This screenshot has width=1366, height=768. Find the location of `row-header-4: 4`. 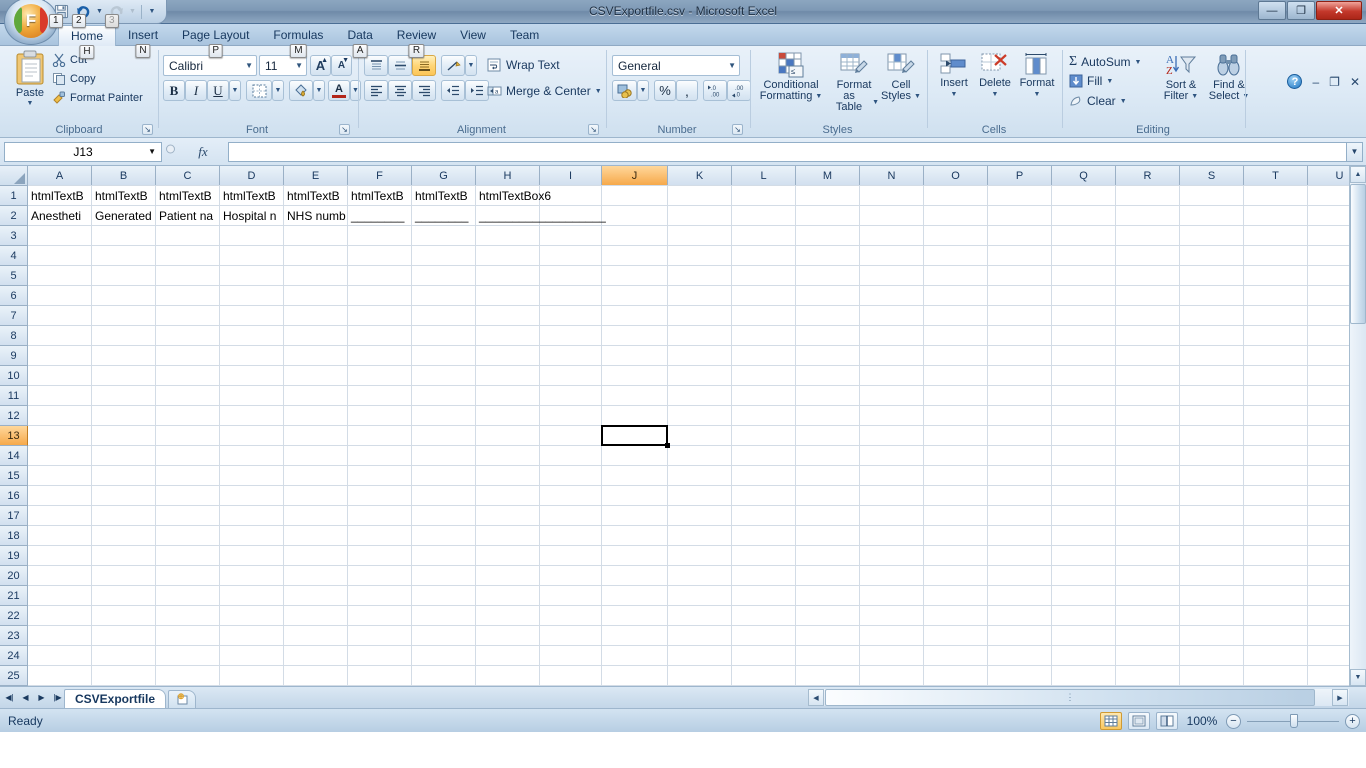

row-header-4: 4 is located at coordinates (14, 256).